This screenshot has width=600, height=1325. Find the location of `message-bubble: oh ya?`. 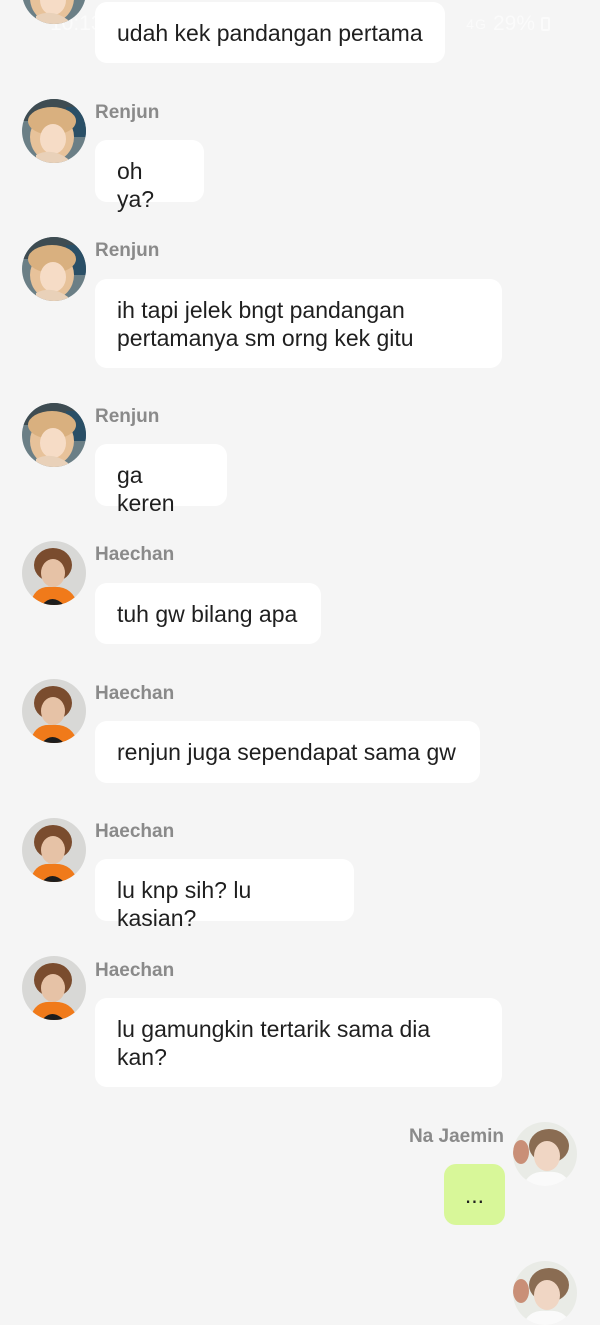

message-bubble: oh ya? is located at coordinates (149, 176).